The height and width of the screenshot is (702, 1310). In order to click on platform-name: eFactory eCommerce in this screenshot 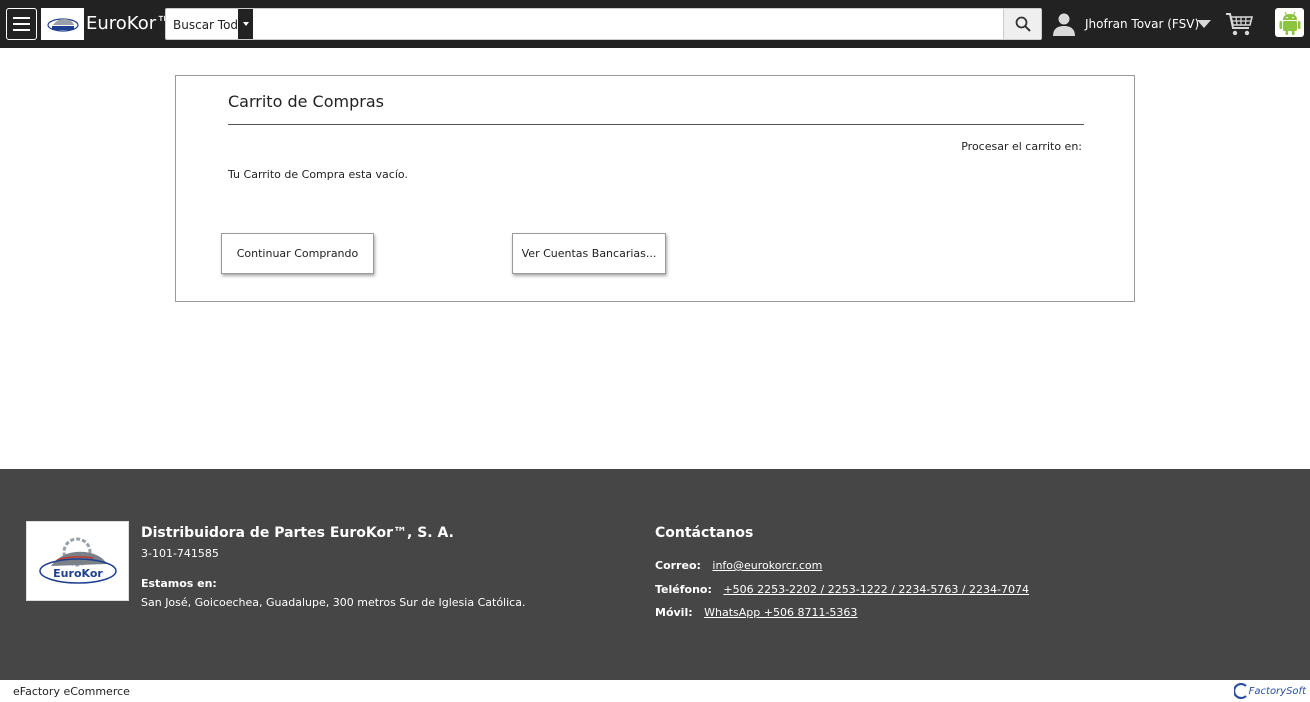, I will do `click(71, 691)`.